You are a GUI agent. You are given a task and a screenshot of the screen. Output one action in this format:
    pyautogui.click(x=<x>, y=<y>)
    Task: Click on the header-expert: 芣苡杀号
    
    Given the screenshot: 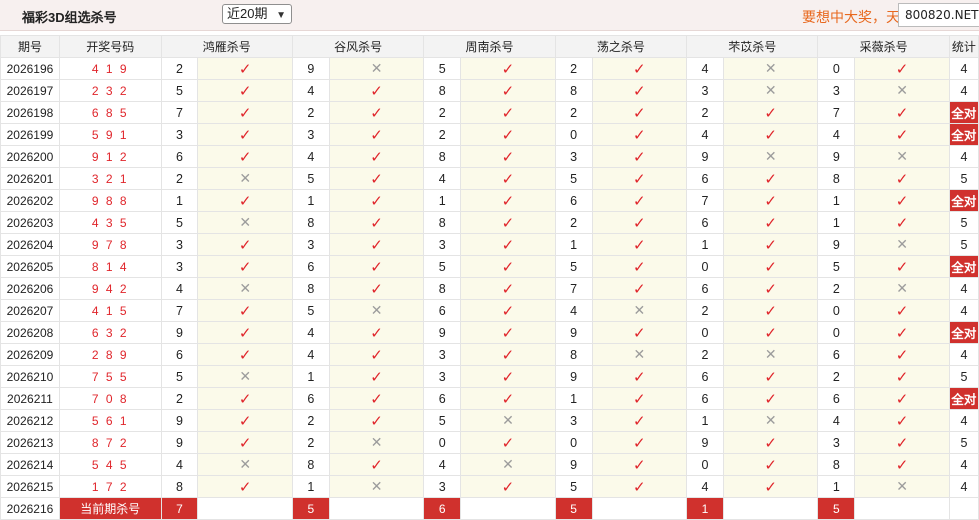 What is the action you would take?
    pyautogui.click(x=752, y=46)
    